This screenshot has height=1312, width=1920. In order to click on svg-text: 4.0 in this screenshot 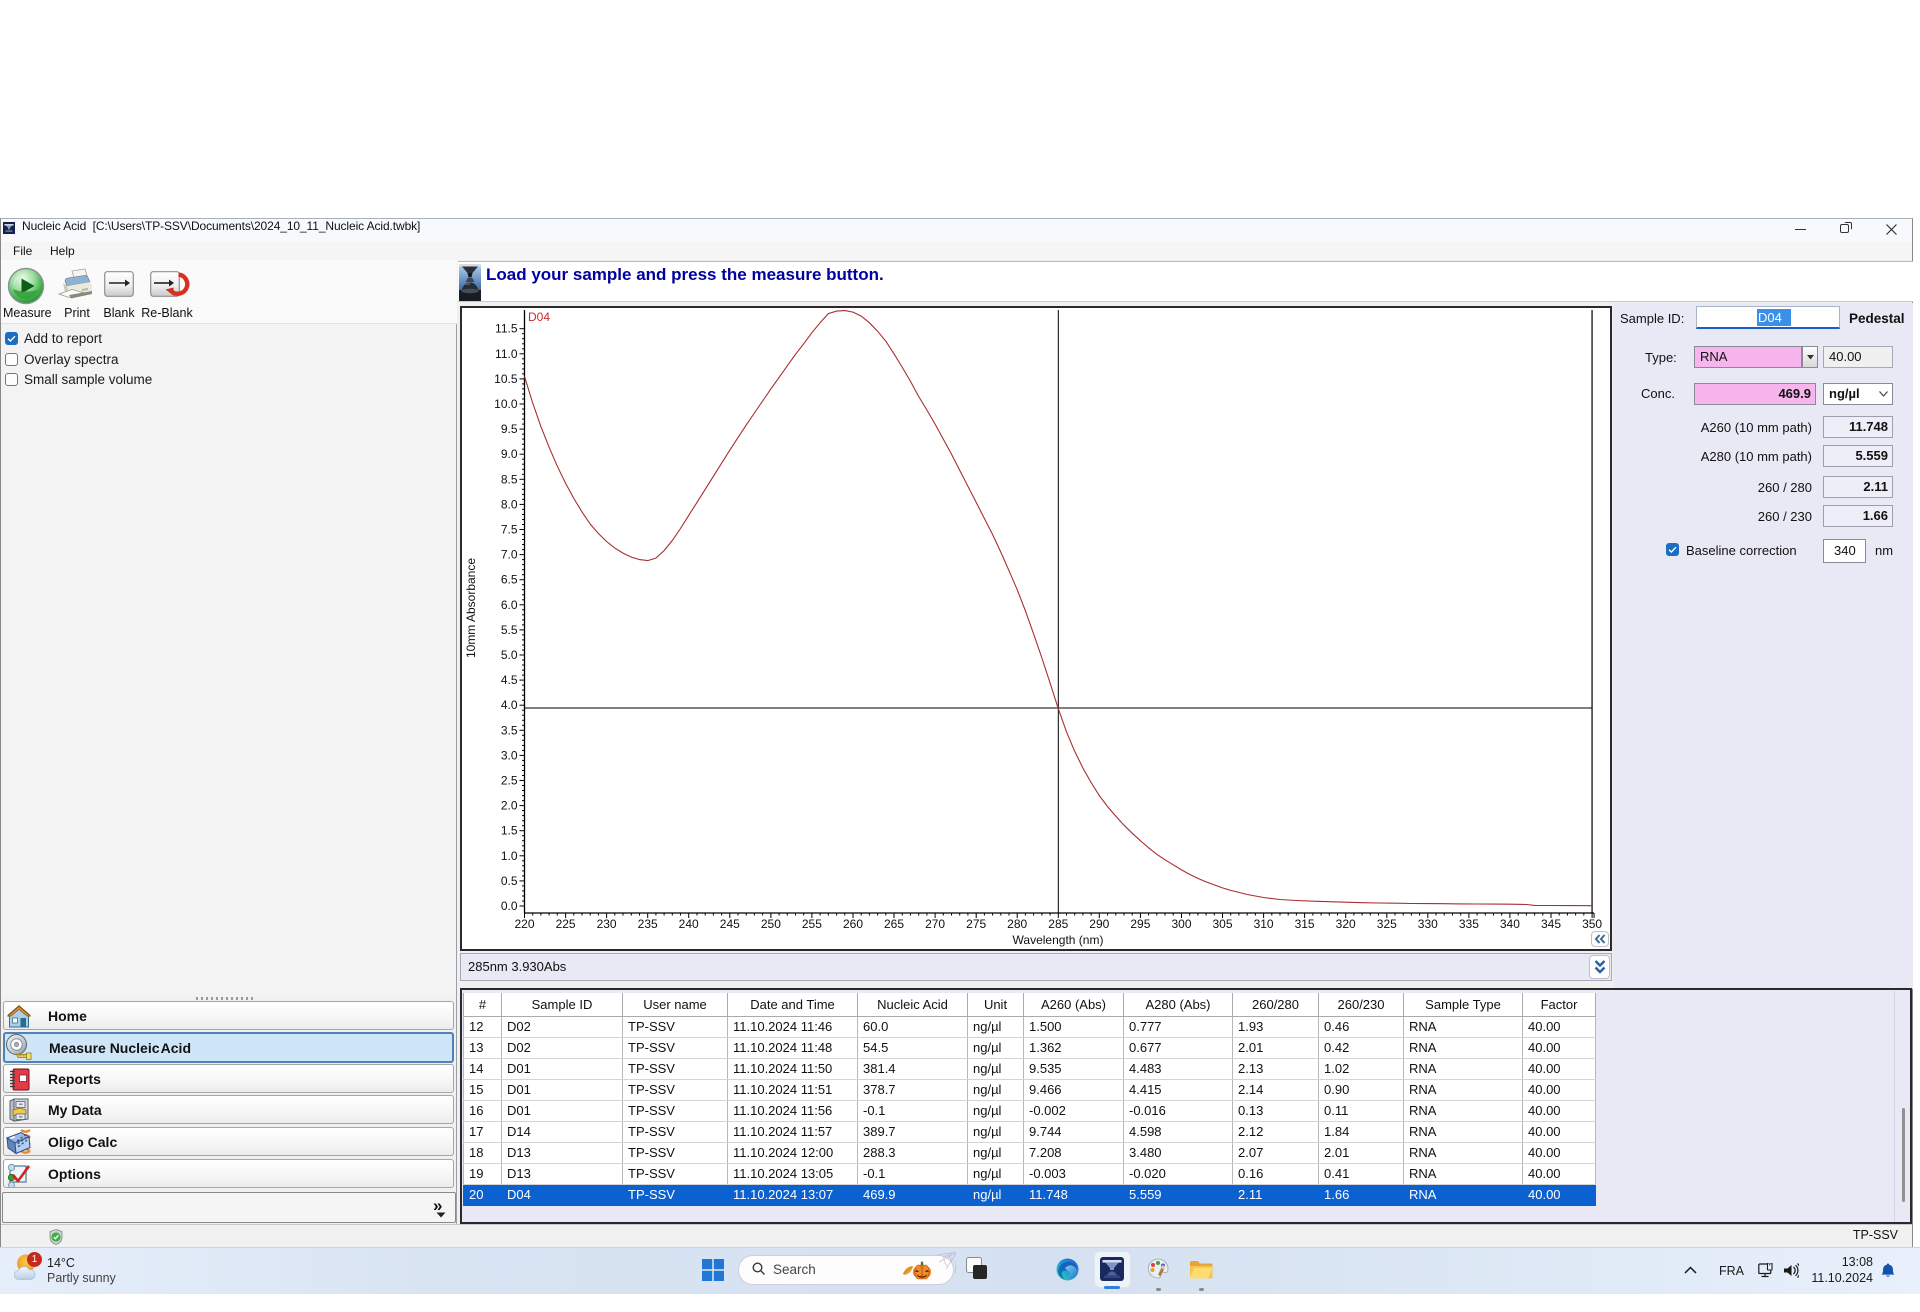, I will do `click(509, 705)`.